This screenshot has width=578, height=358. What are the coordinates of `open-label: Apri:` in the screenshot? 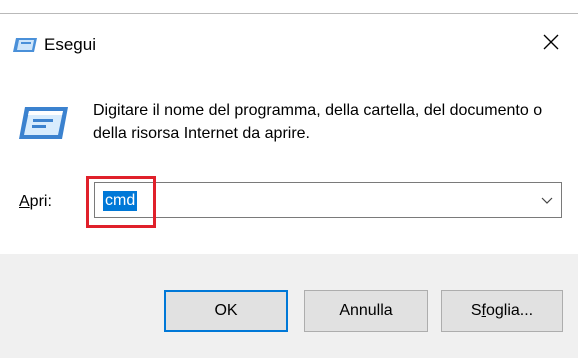 It's located at (35, 201).